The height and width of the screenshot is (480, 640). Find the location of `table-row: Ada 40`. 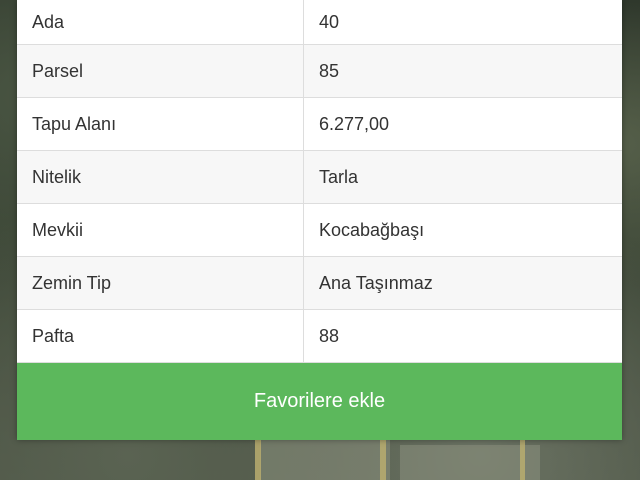

table-row: Ada 40 is located at coordinates (319, 22).